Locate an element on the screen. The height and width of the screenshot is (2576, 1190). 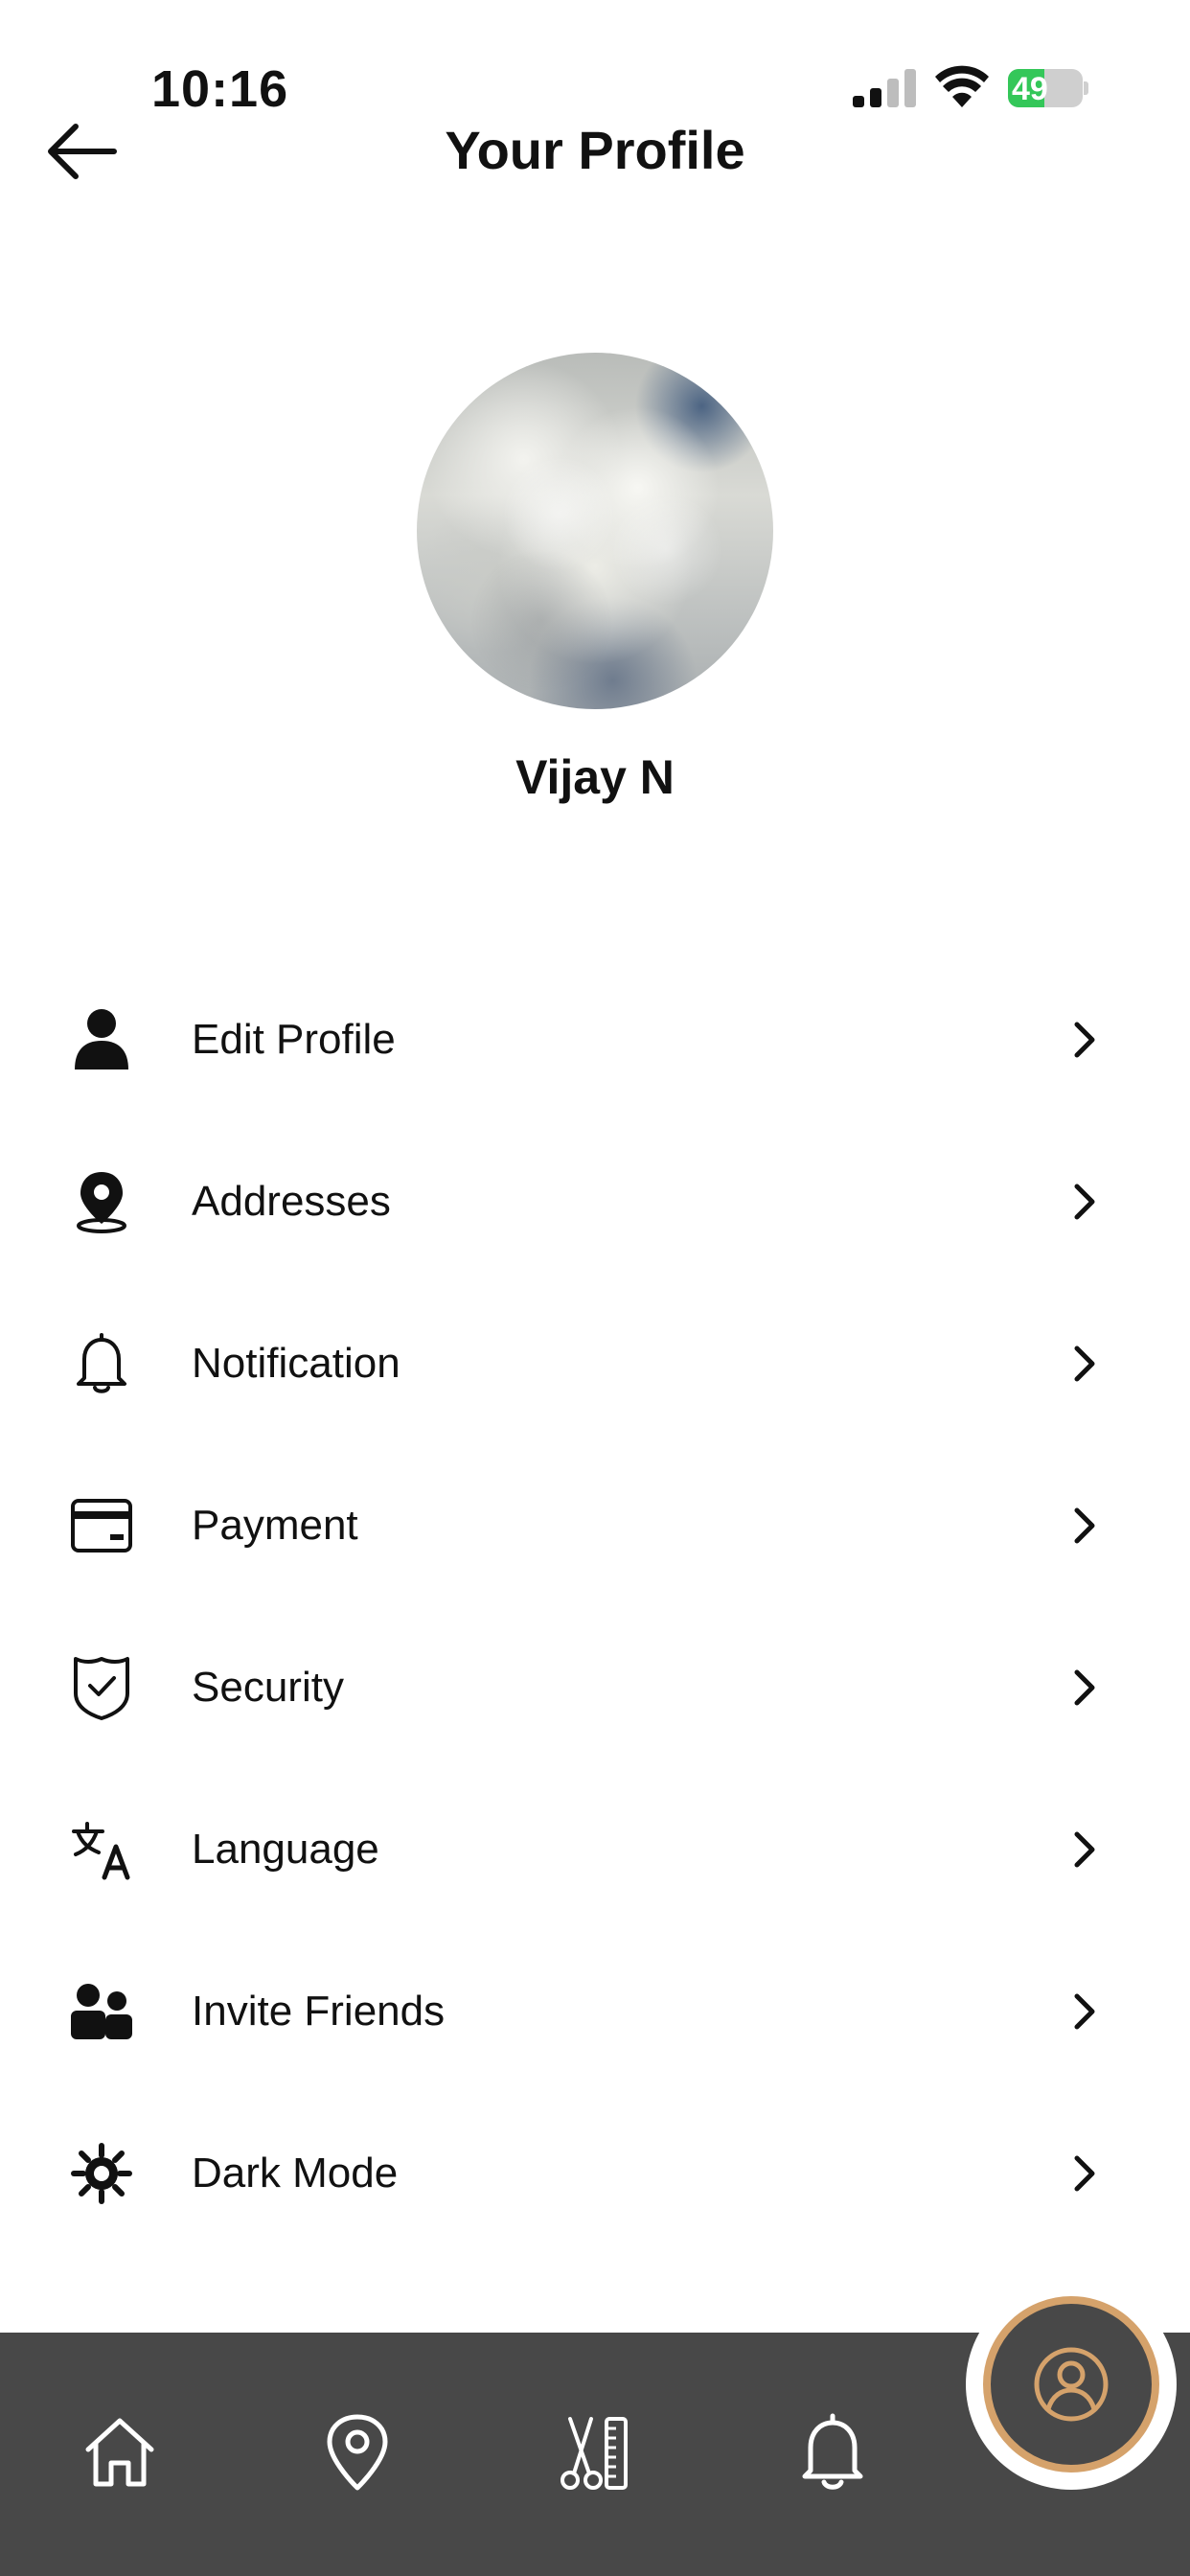
cellular-signal-icon is located at coordinates (885, 88).